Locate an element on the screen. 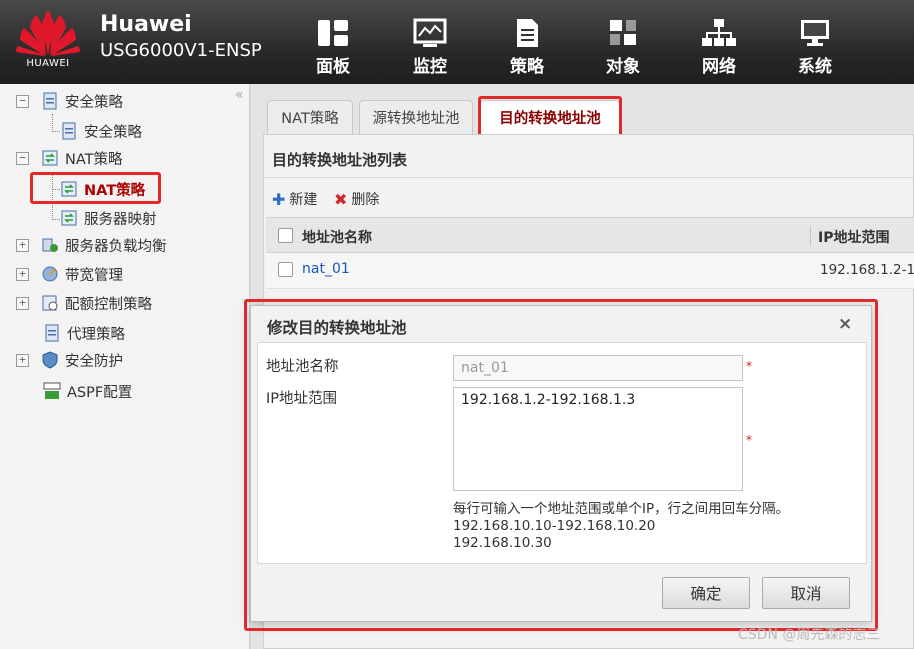 The height and width of the screenshot is (649, 914). tab-nat-policy: NAT策略 is located at coordinates (310, 117).